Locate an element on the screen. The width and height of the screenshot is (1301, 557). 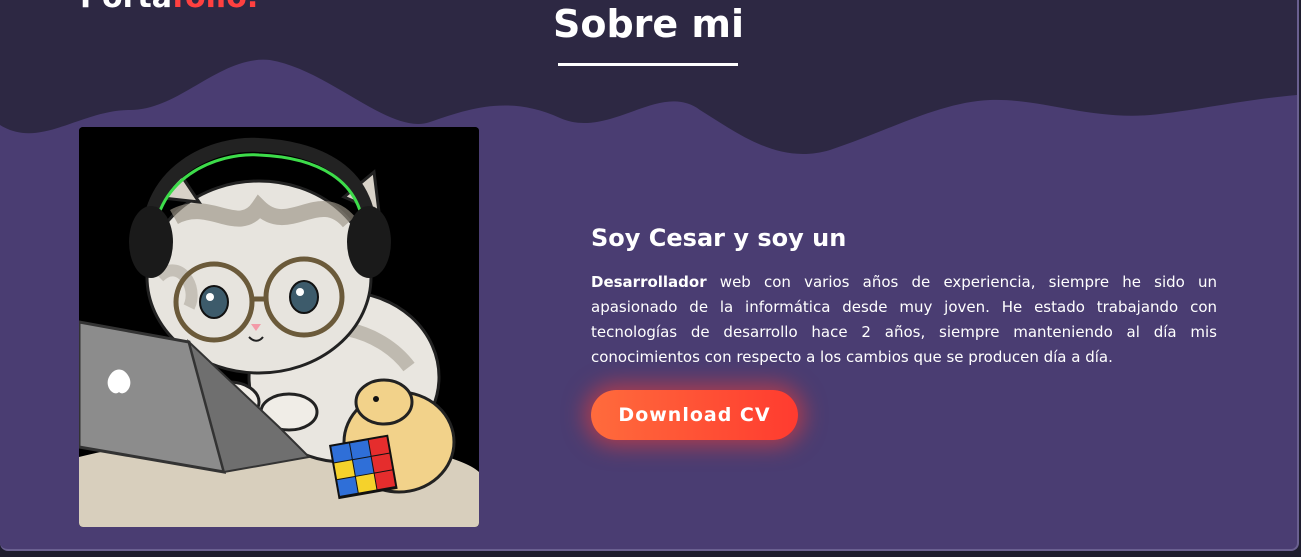
section-title: Sobre mi is located at coordinates (648, 24).